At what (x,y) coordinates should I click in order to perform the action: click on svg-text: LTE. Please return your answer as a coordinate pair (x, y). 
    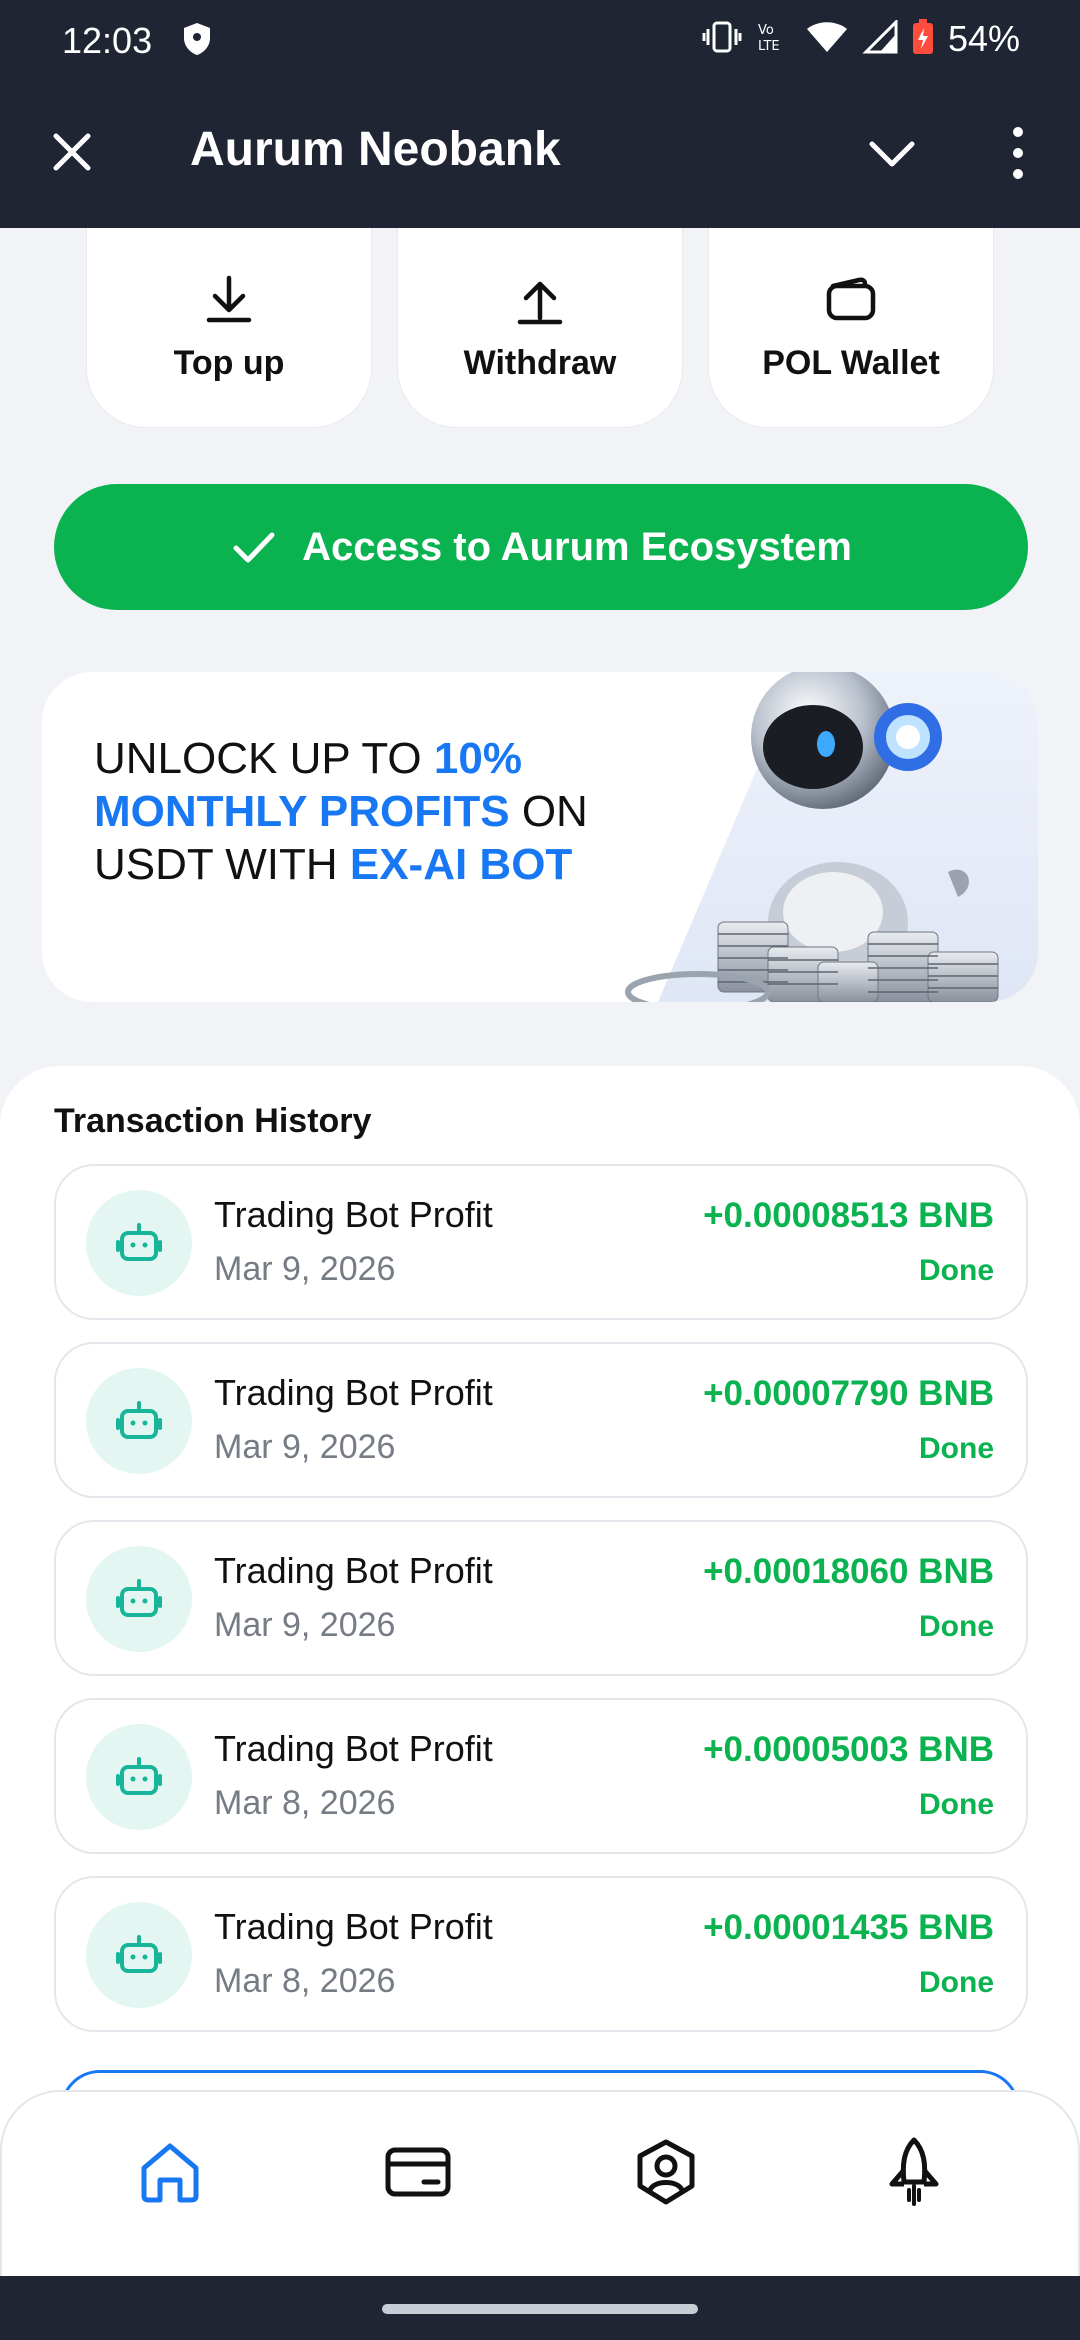
    Looking at the image, I should click on (769, 46).